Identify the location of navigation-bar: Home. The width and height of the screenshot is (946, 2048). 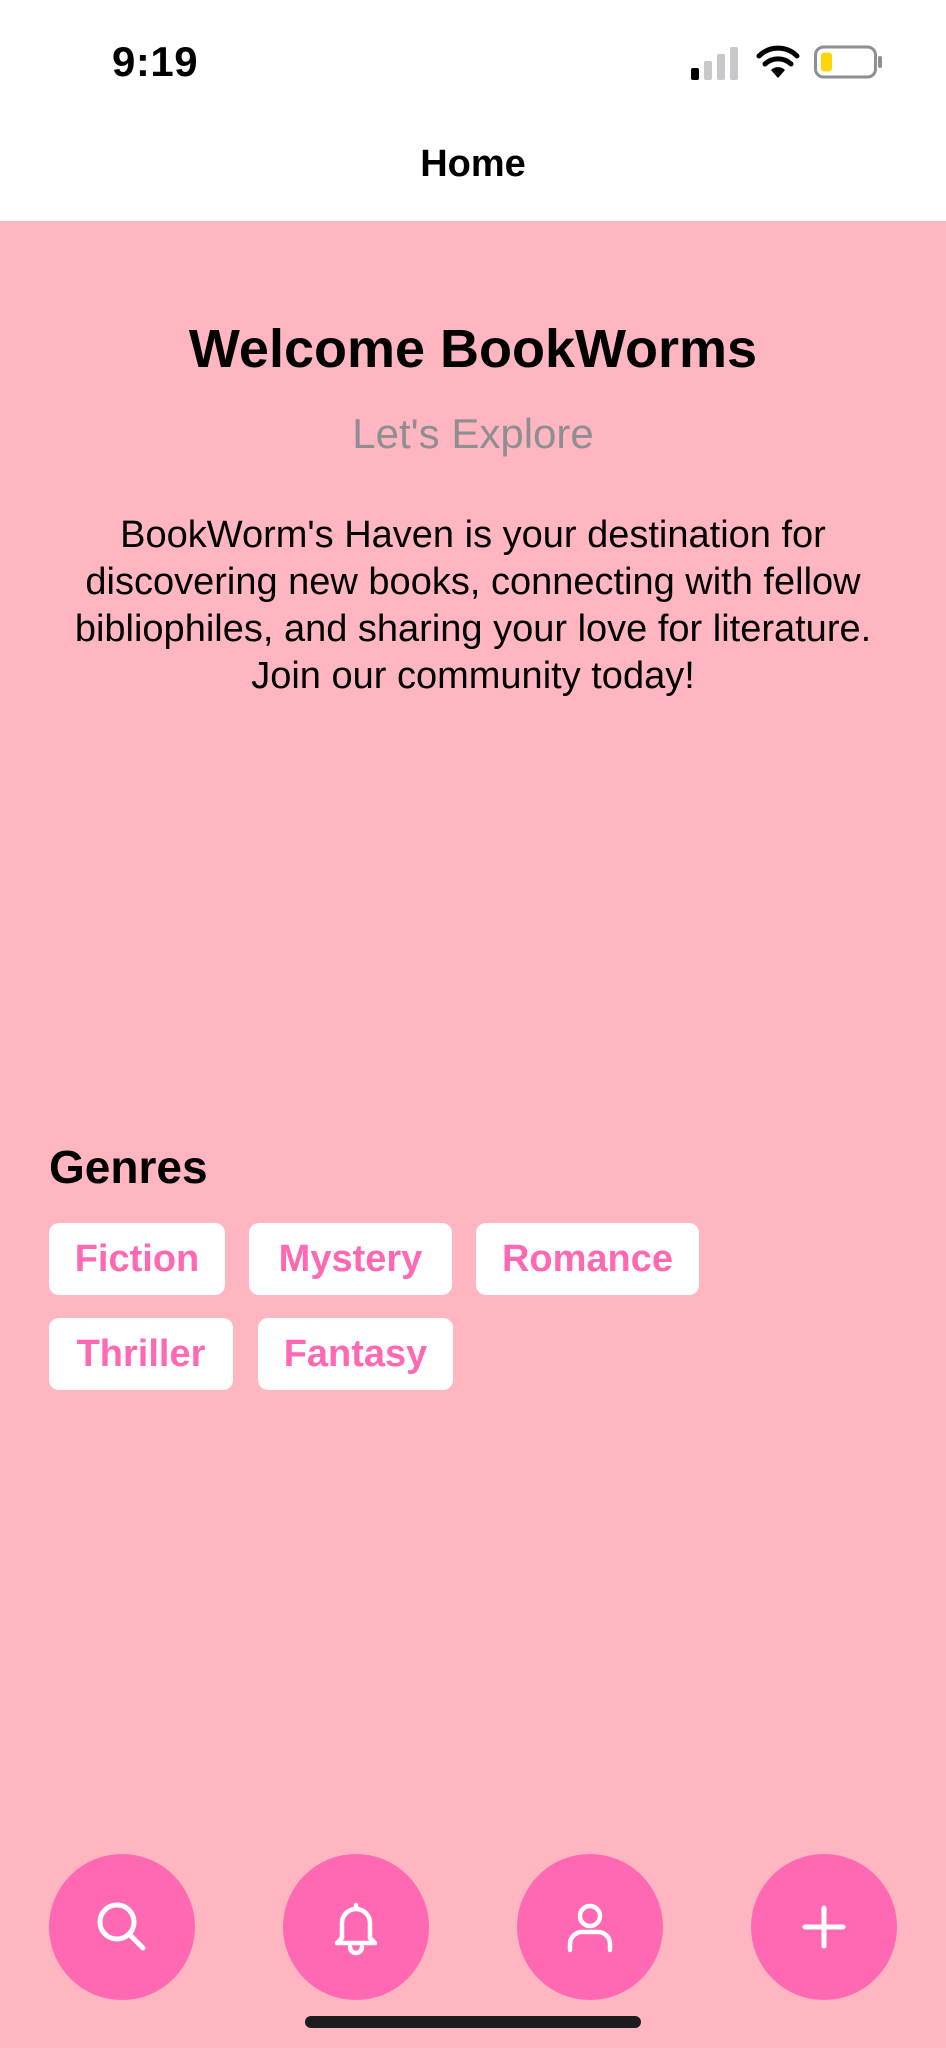
(473, 170).